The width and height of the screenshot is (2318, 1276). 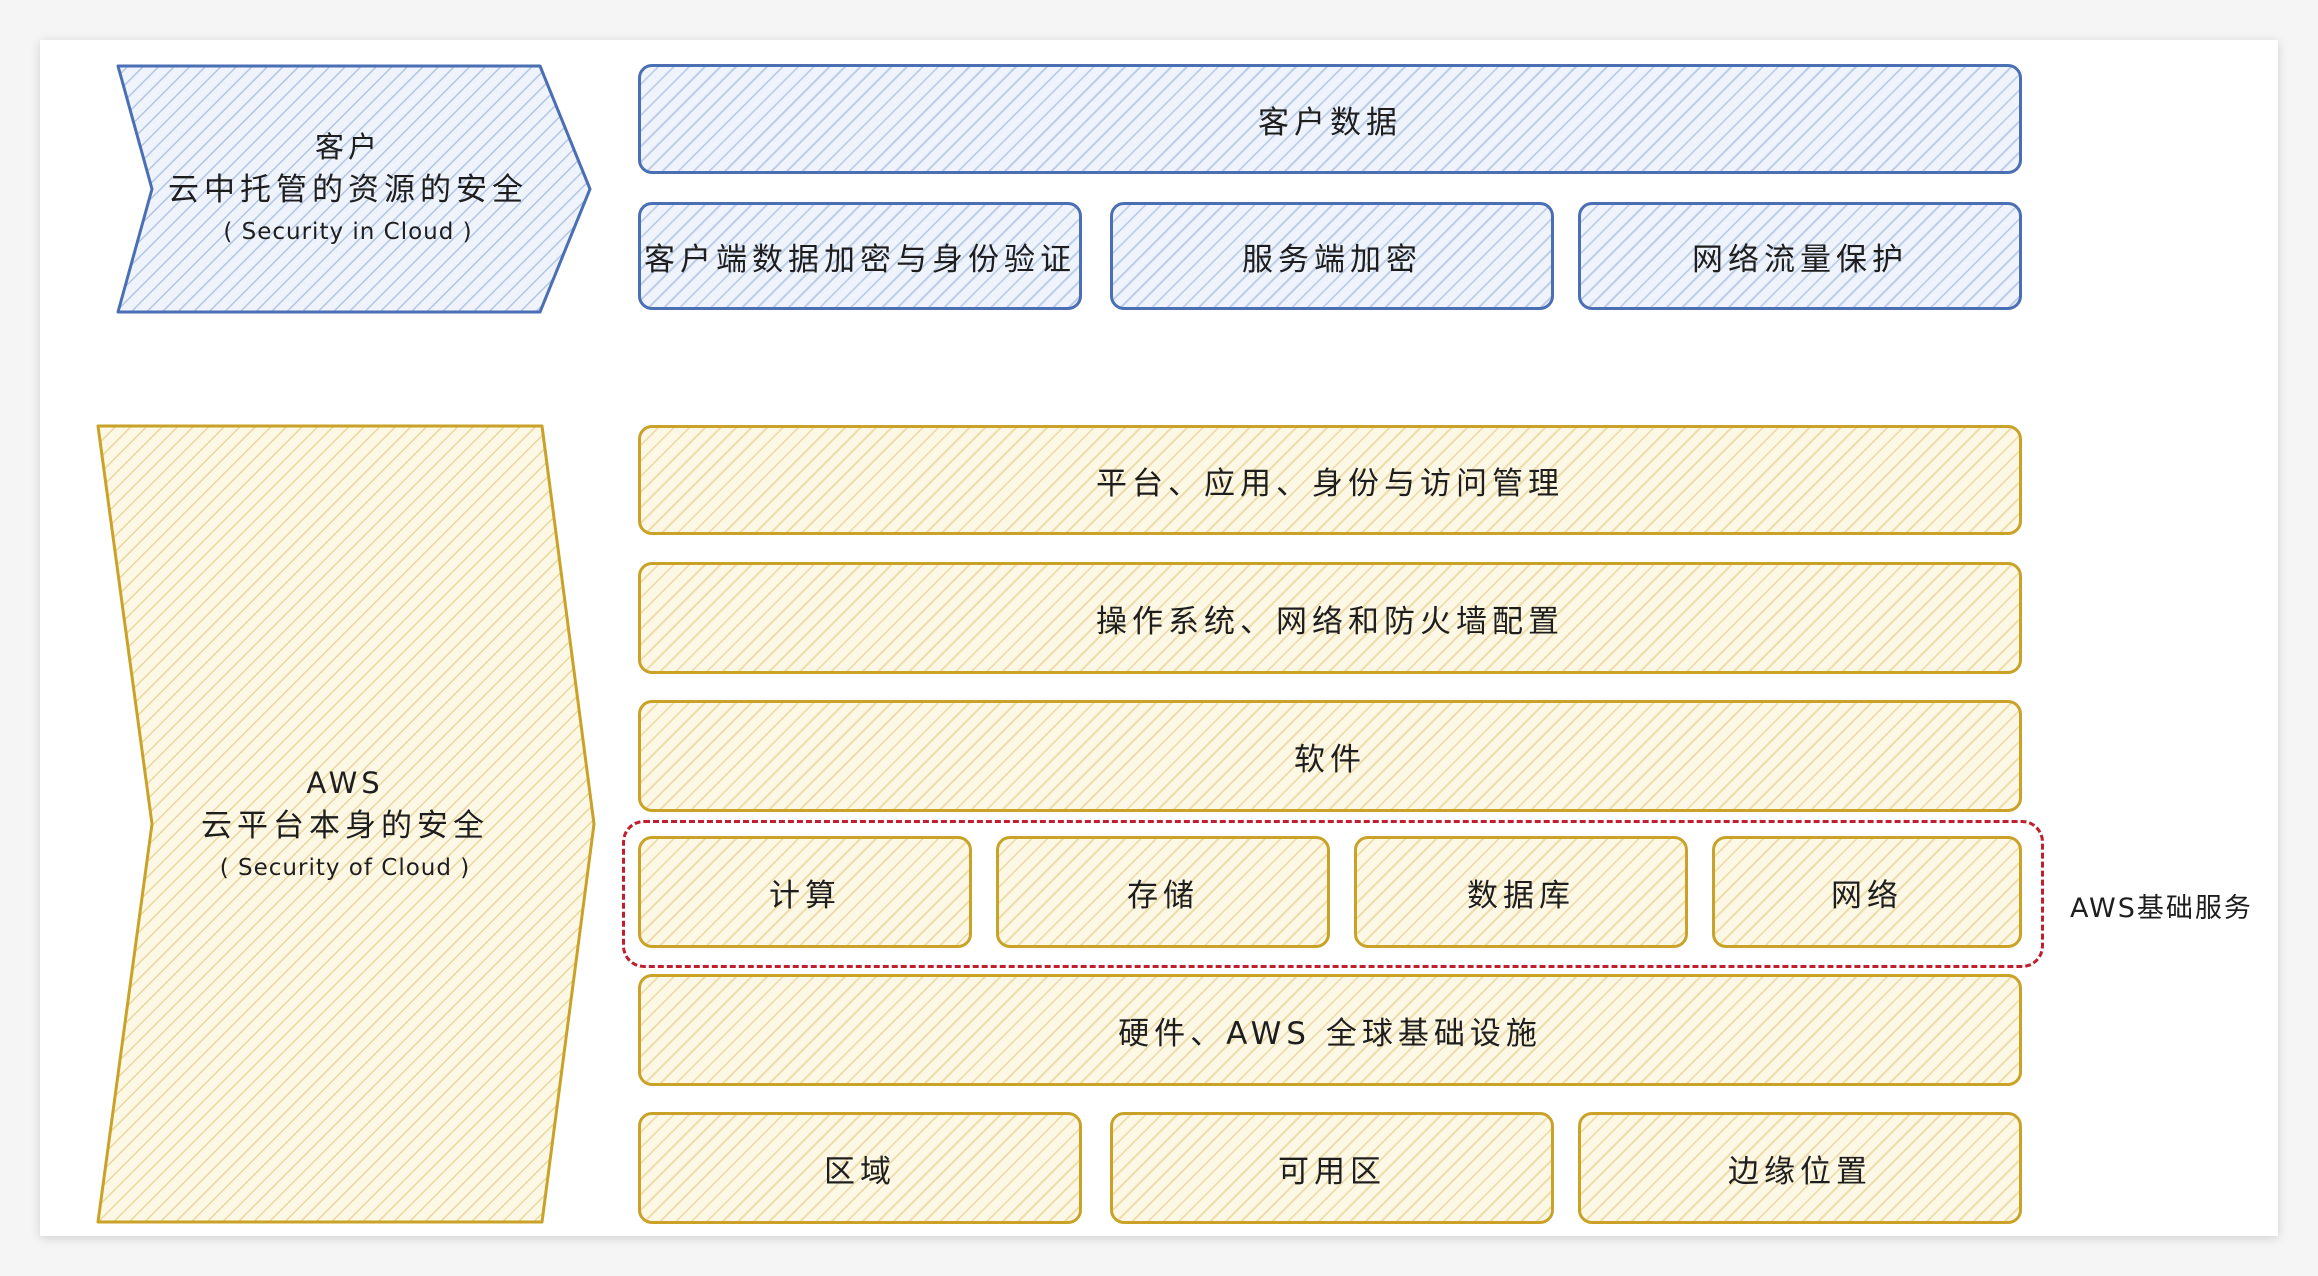 What do you see at coordinates (1332, 256) in the screenshot?
I see `server-encryption-layer: 服务端加密` at bounding box center [1332, 256].